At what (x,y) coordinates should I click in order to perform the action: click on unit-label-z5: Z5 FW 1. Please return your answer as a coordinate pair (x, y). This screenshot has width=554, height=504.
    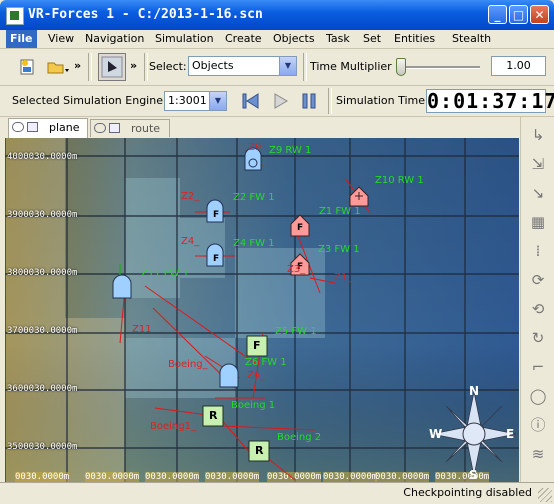
    Looking at the image, I should click on (296, 331).